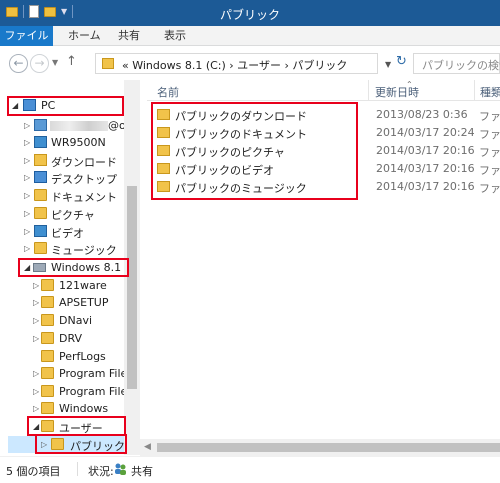 The image size is (500, 483). What do you see at coordinates (84, 162) in the screenshot?
I see `tree-label: ダウンロード` at bounding box center [84, 162].